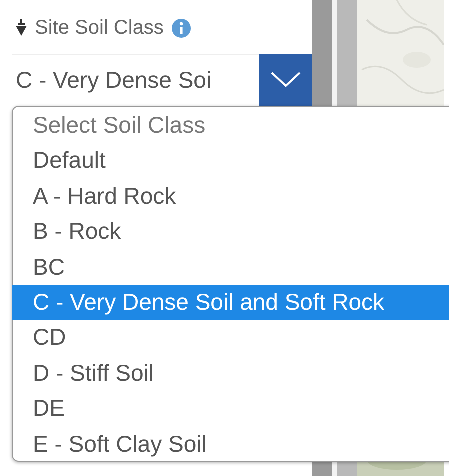  What do you see at coordinates (21, 28) in the screenshot?
I see `plumb-bob-icon` at bounding box center [21, 28].